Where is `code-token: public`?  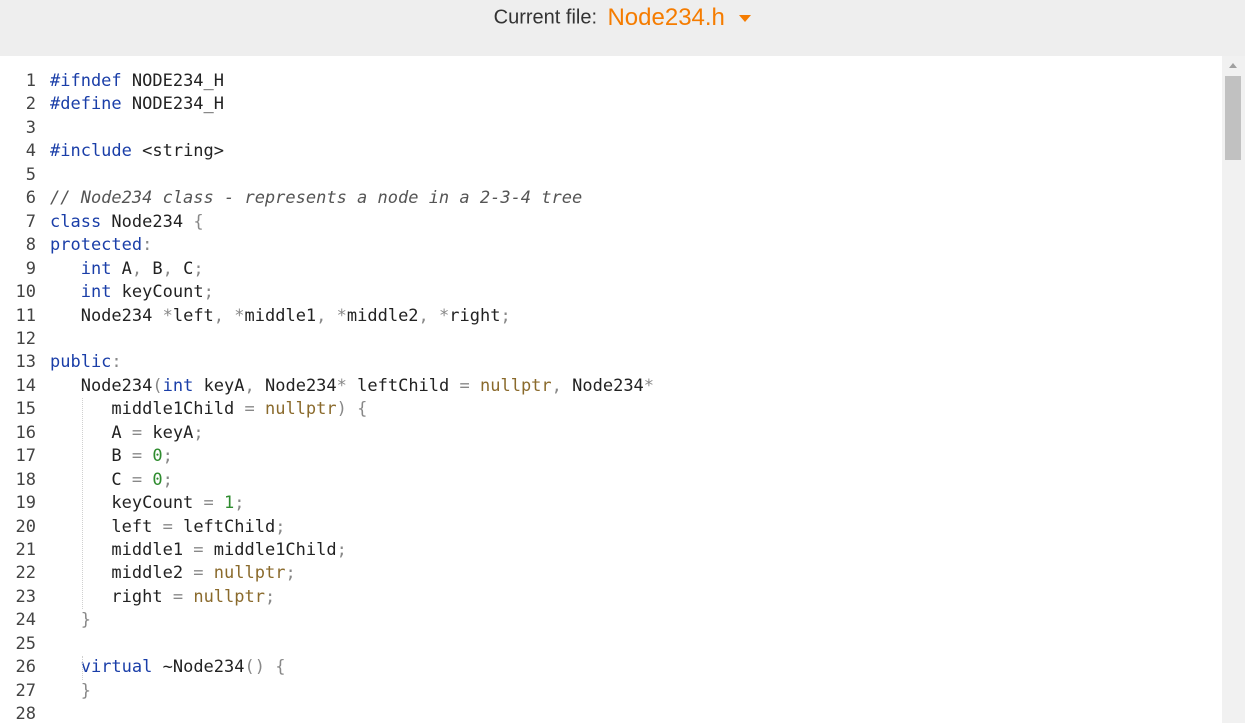
code-token: public is located at coordinates (81, 362).